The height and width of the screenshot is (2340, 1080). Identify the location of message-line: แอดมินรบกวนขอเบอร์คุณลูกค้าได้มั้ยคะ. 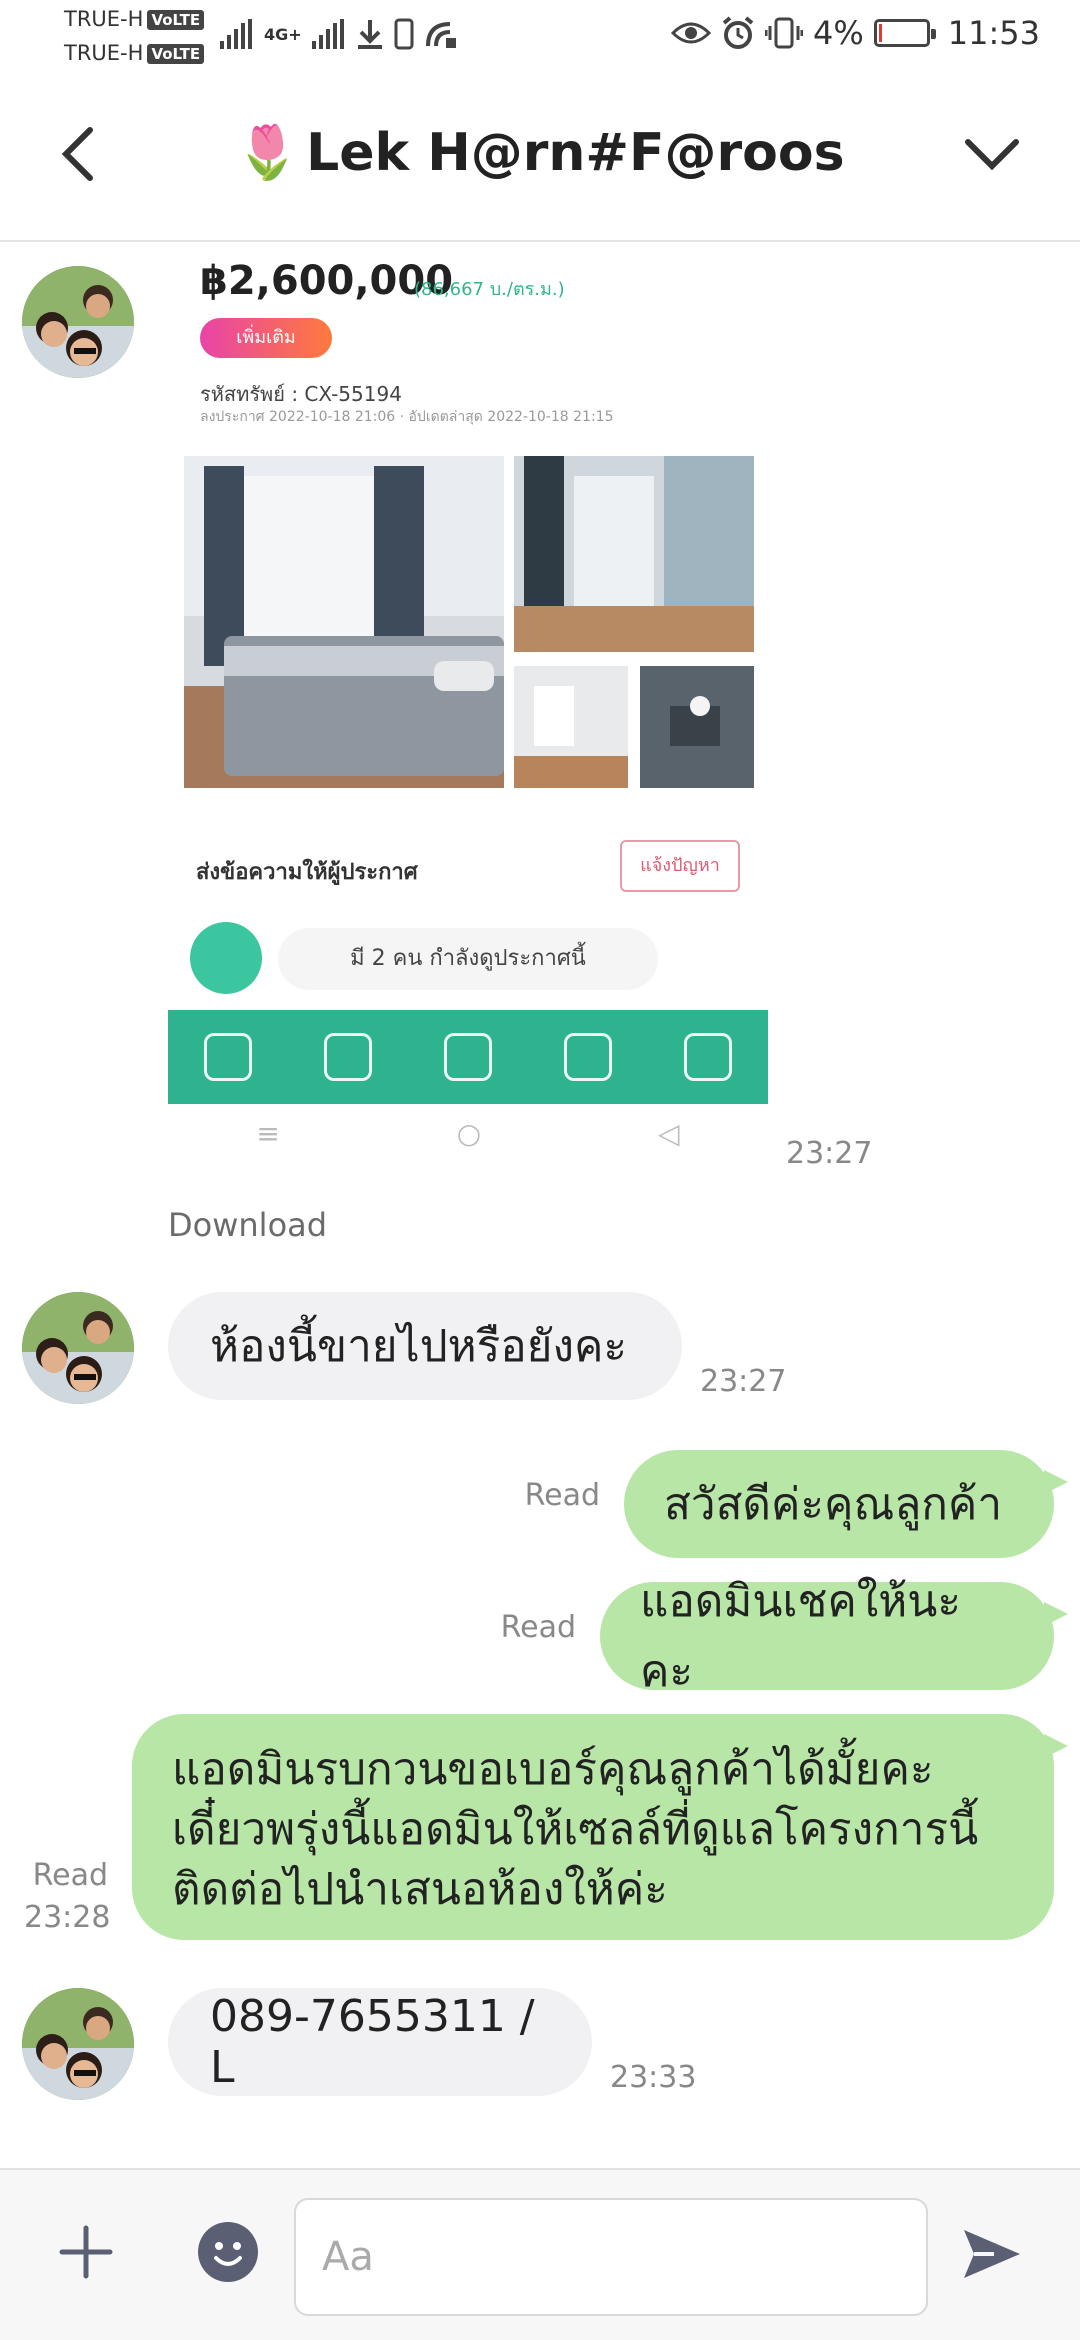
(553, 1769).